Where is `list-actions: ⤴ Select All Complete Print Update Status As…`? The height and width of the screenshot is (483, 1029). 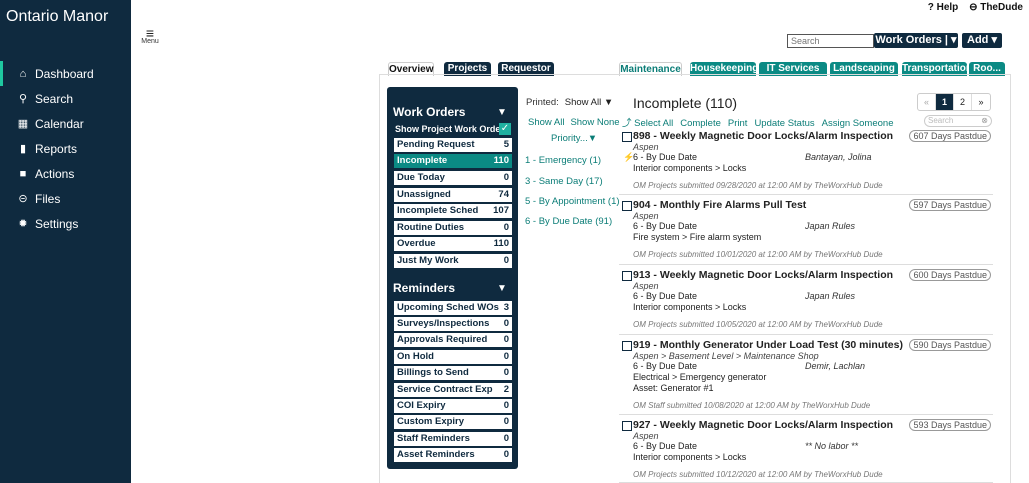
list-actions: ⤴ Select All Complete Print Update Status As… is located at coordinates (761, 122).